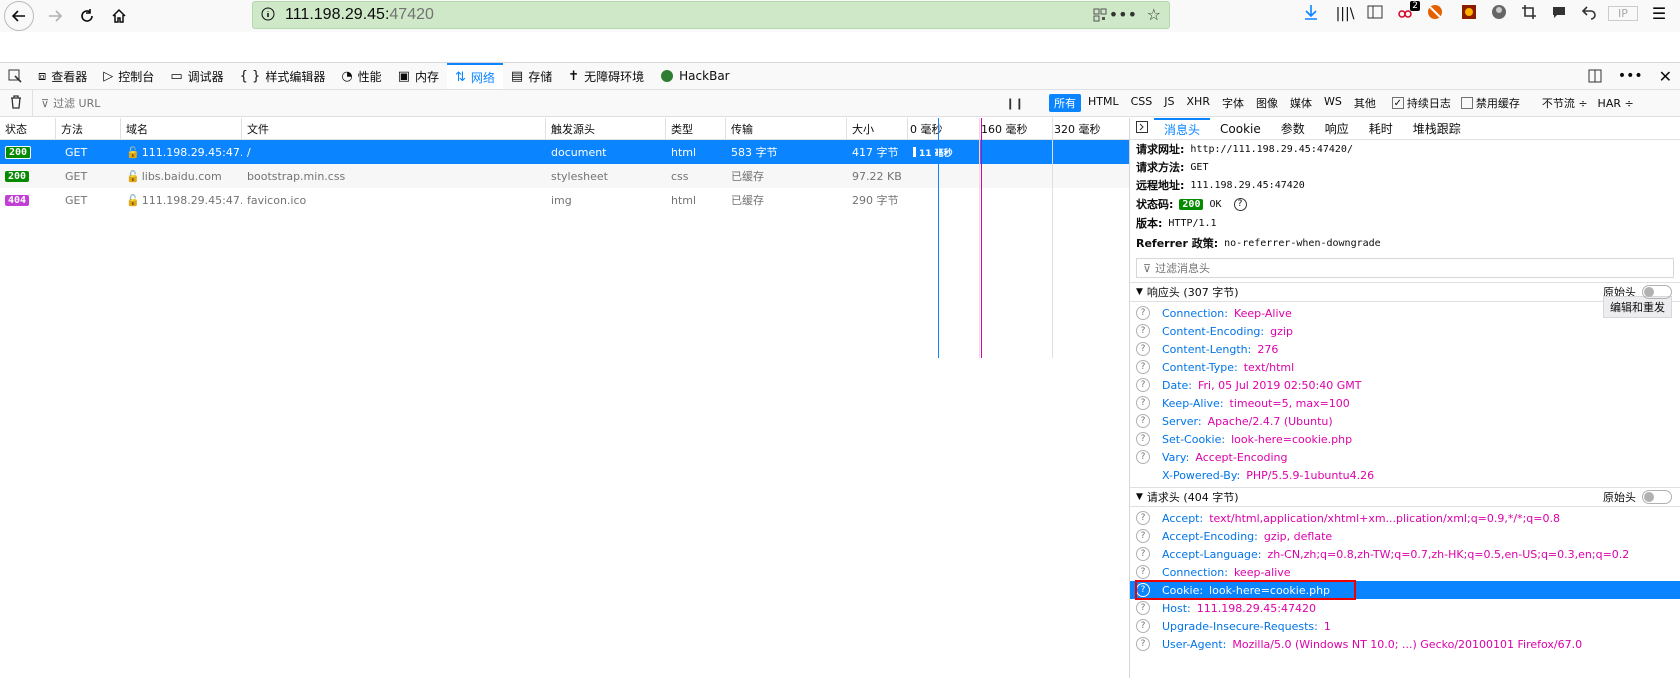 The height and width of the screenshot is (678, 1680). What do you see at coordinates (1405, 572) in the screenshot?
I see `request-header-row: ? Connection: keep-alive` at bounding box center [1405, 572].